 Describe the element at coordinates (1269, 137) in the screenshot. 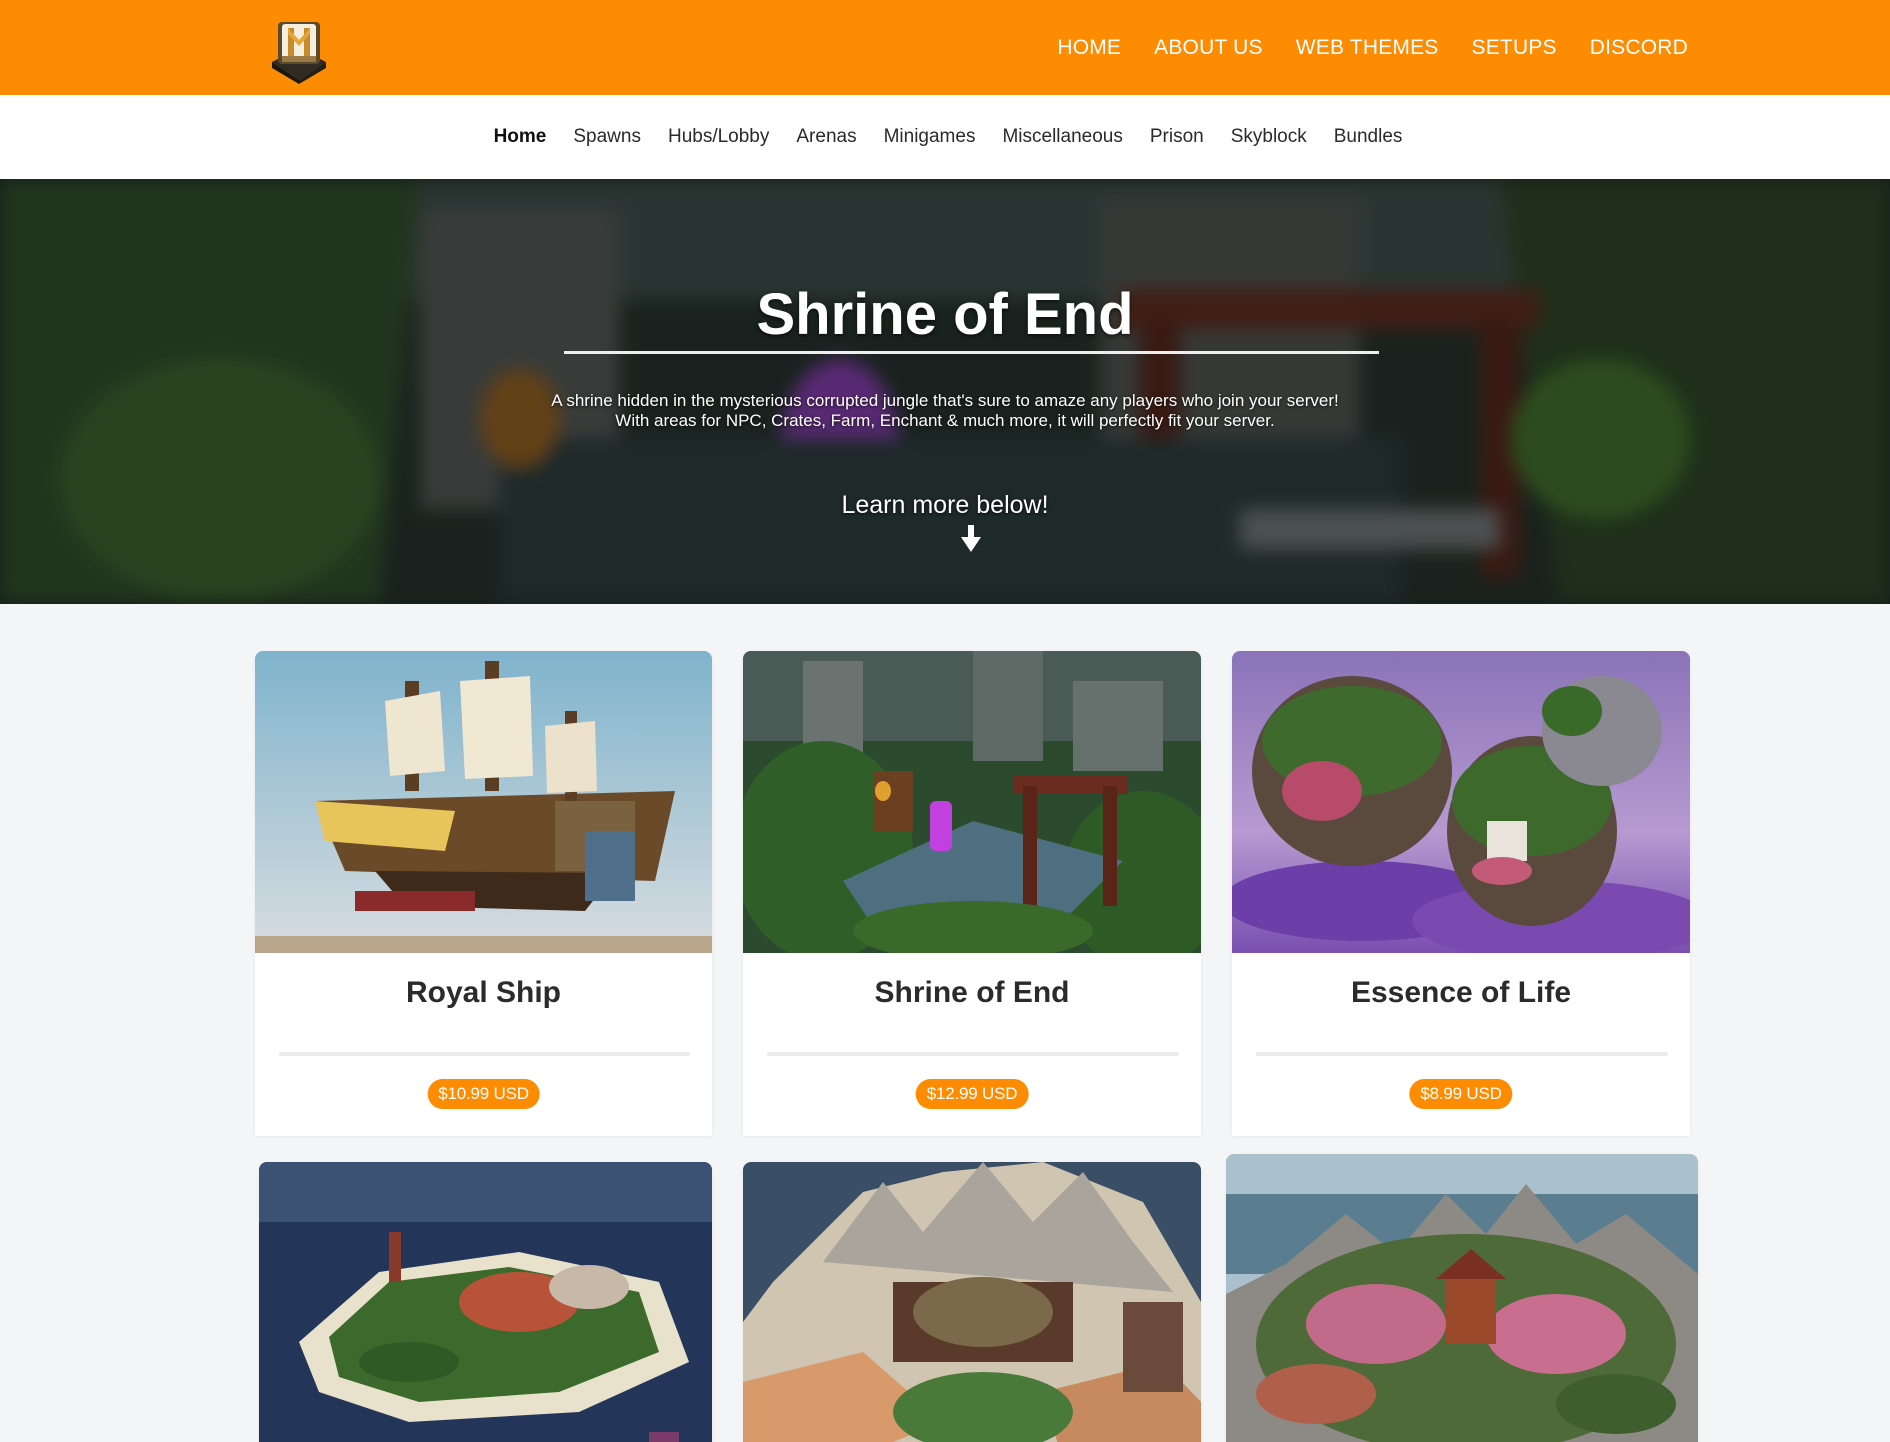

I see `category-skyblock: Skyblock` at that location.